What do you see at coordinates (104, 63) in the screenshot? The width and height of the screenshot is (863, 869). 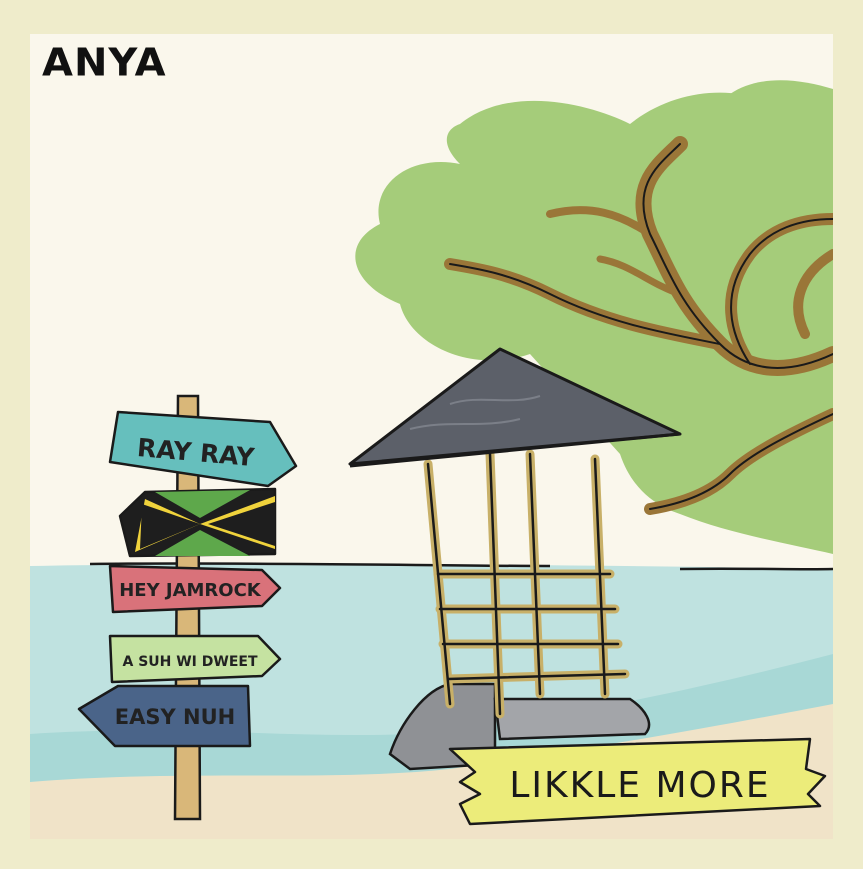 I see `artist-name: ANYA` at bounding box center [104, 63].